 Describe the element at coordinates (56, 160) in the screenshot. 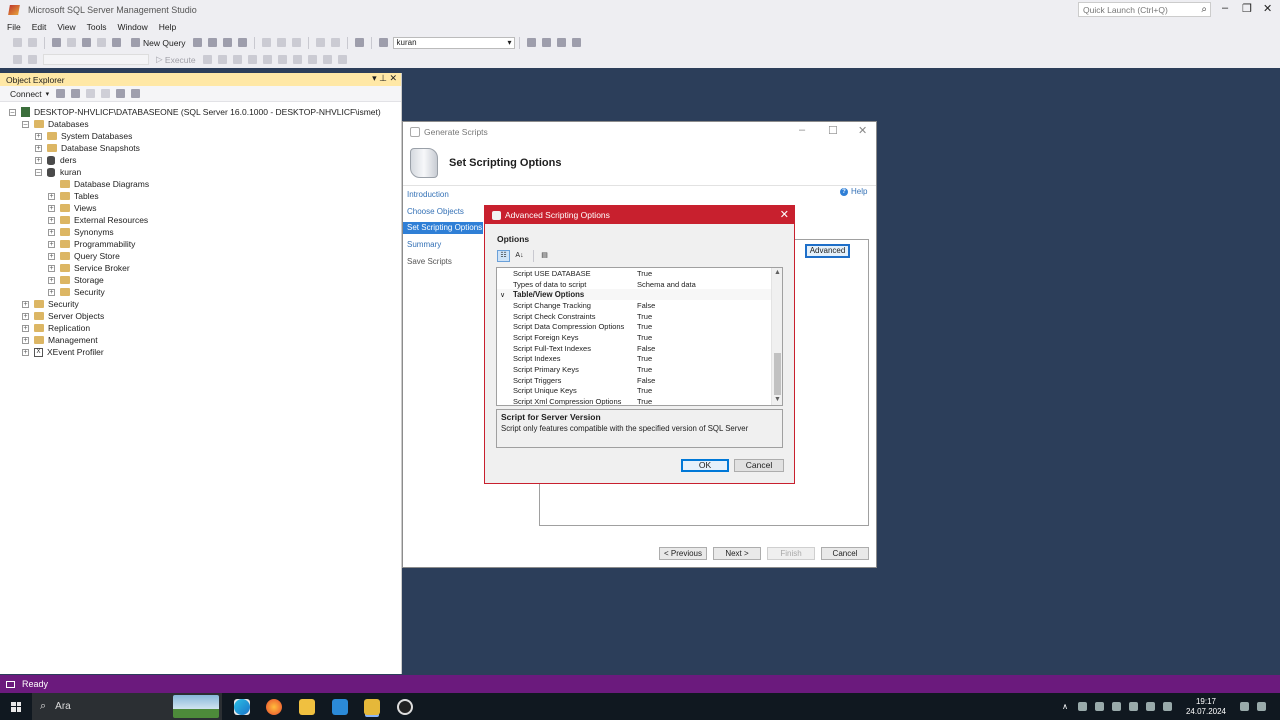

I see `tree-node-ders: + ders` at that location.